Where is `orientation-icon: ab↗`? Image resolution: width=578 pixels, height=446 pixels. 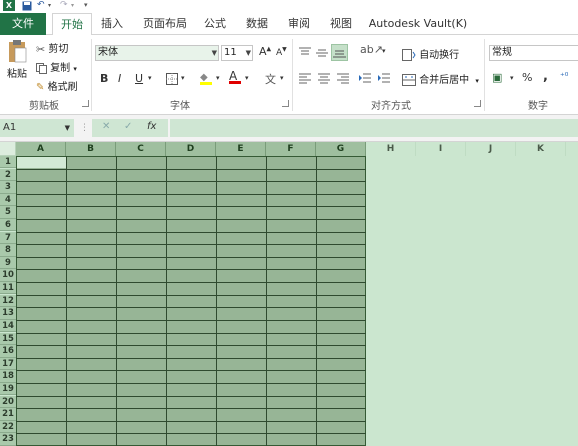
orientation-icon: ab↗ is located at coordinates (371, 49).